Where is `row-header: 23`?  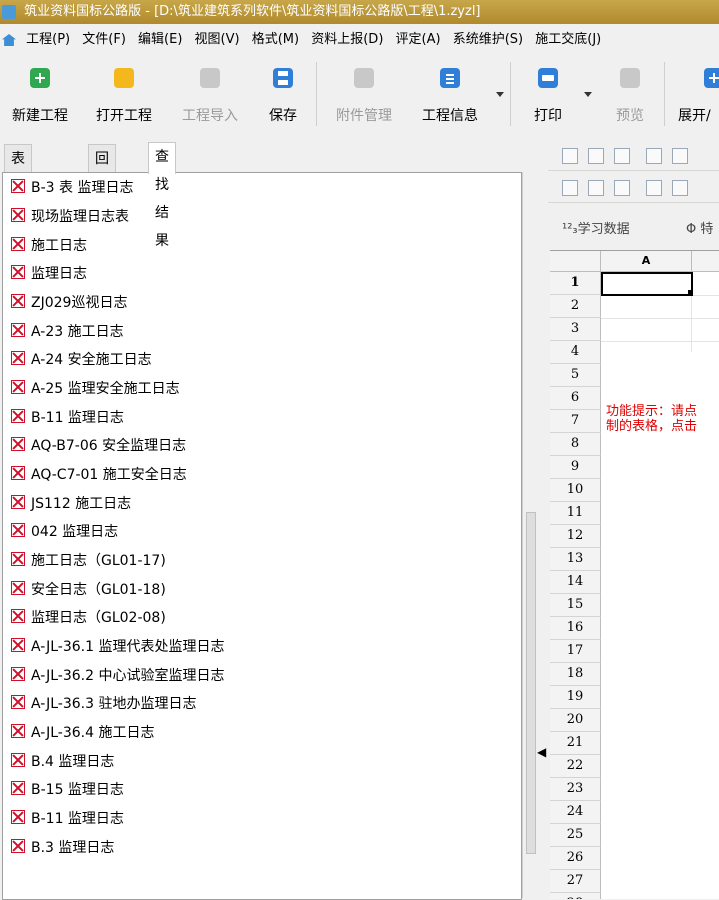
row-header: 23 is located at coordinates (575, 789).